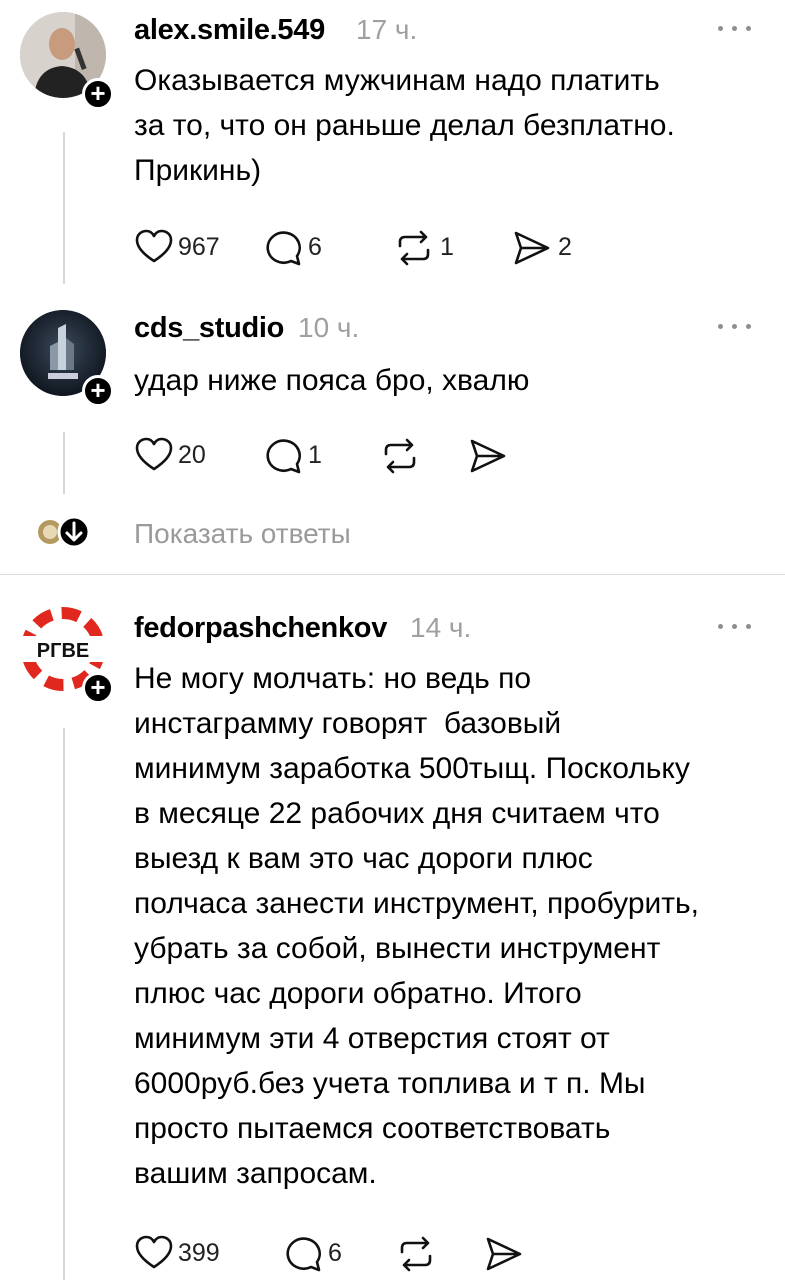 This screenshot has height=1280, width=785. Describe the element at coordinates (154, 1252) in the screenshot. I see `heart-icon` at that location.